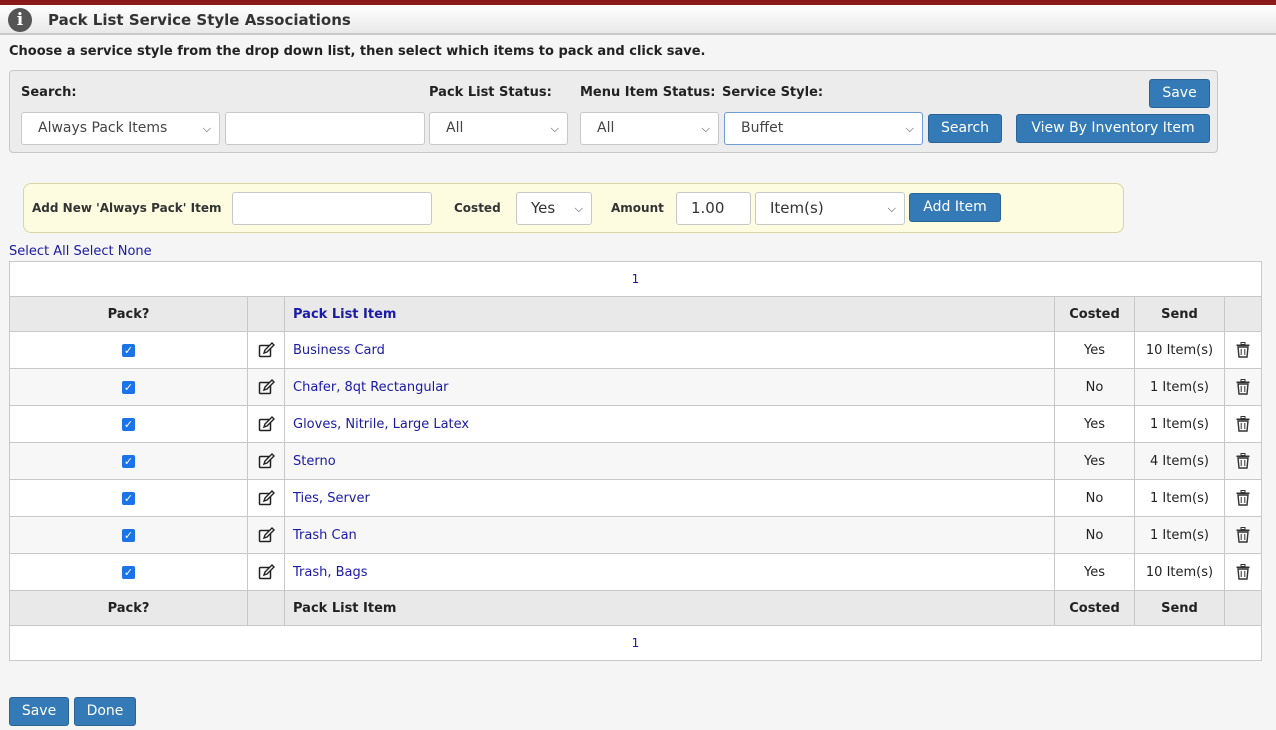  What do you see at coordinates (669, 608) in the screenshot?
I see `footer-header-item: Pack List Item` at bounding box center [669, 608].